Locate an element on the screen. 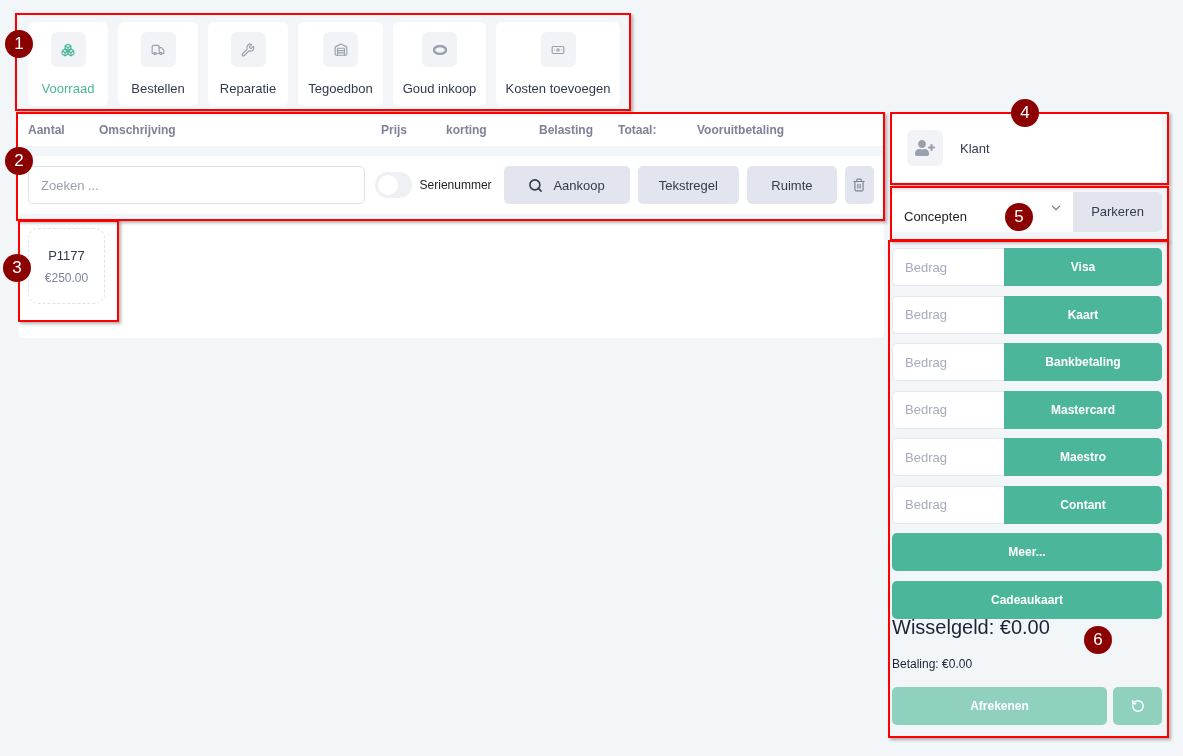  column-header: korting is located at coordinates (467, 130).